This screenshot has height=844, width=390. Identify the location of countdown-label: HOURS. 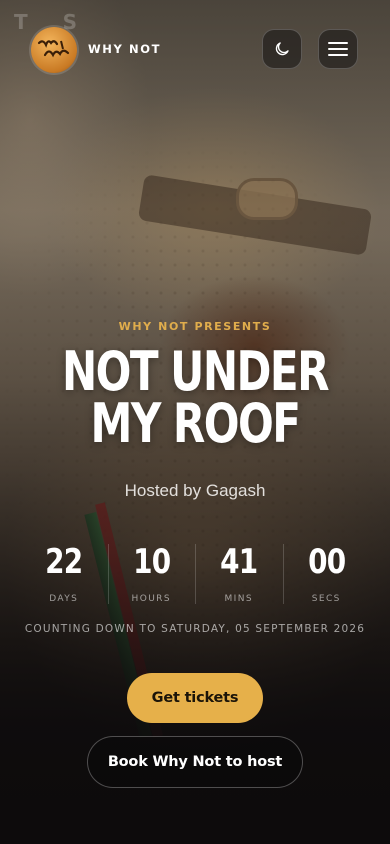
(151, 599).